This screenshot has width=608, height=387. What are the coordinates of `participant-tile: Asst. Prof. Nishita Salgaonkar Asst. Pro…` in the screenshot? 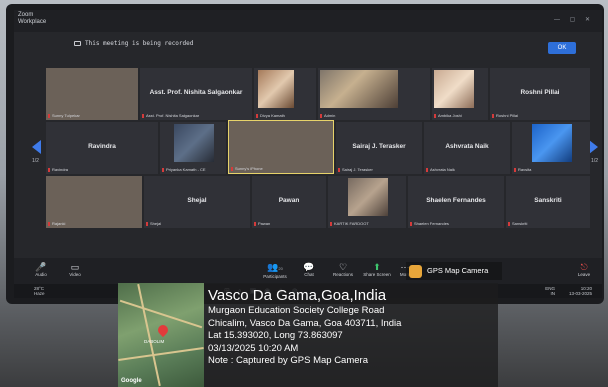 It's located at (196, 94).